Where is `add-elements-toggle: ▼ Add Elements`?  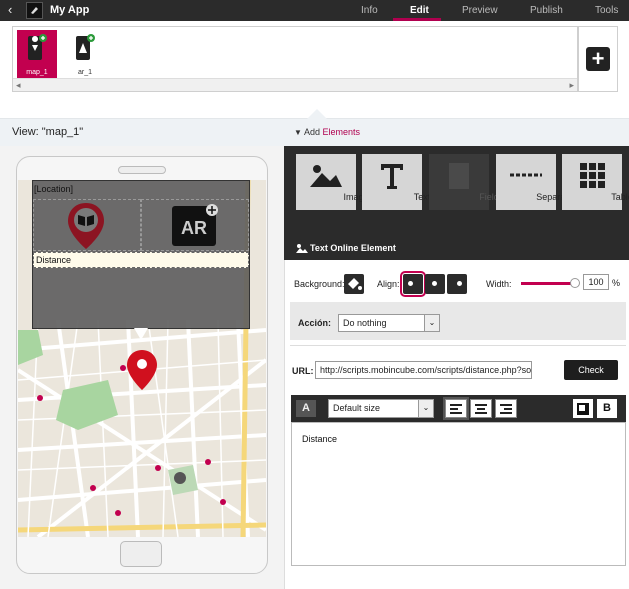 add-elements-toggle: ▼ Add Elements is located at coordinates (327, 132).